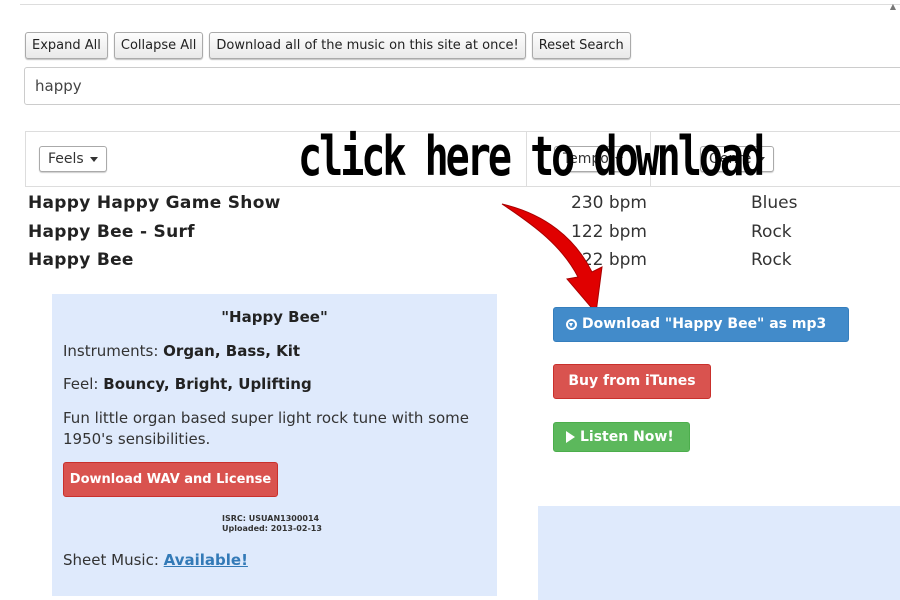  Describe the element at coordinates (271, 518) in the screenshot. I see `isrc-code: ISRC: USUAN1300014` at that location.